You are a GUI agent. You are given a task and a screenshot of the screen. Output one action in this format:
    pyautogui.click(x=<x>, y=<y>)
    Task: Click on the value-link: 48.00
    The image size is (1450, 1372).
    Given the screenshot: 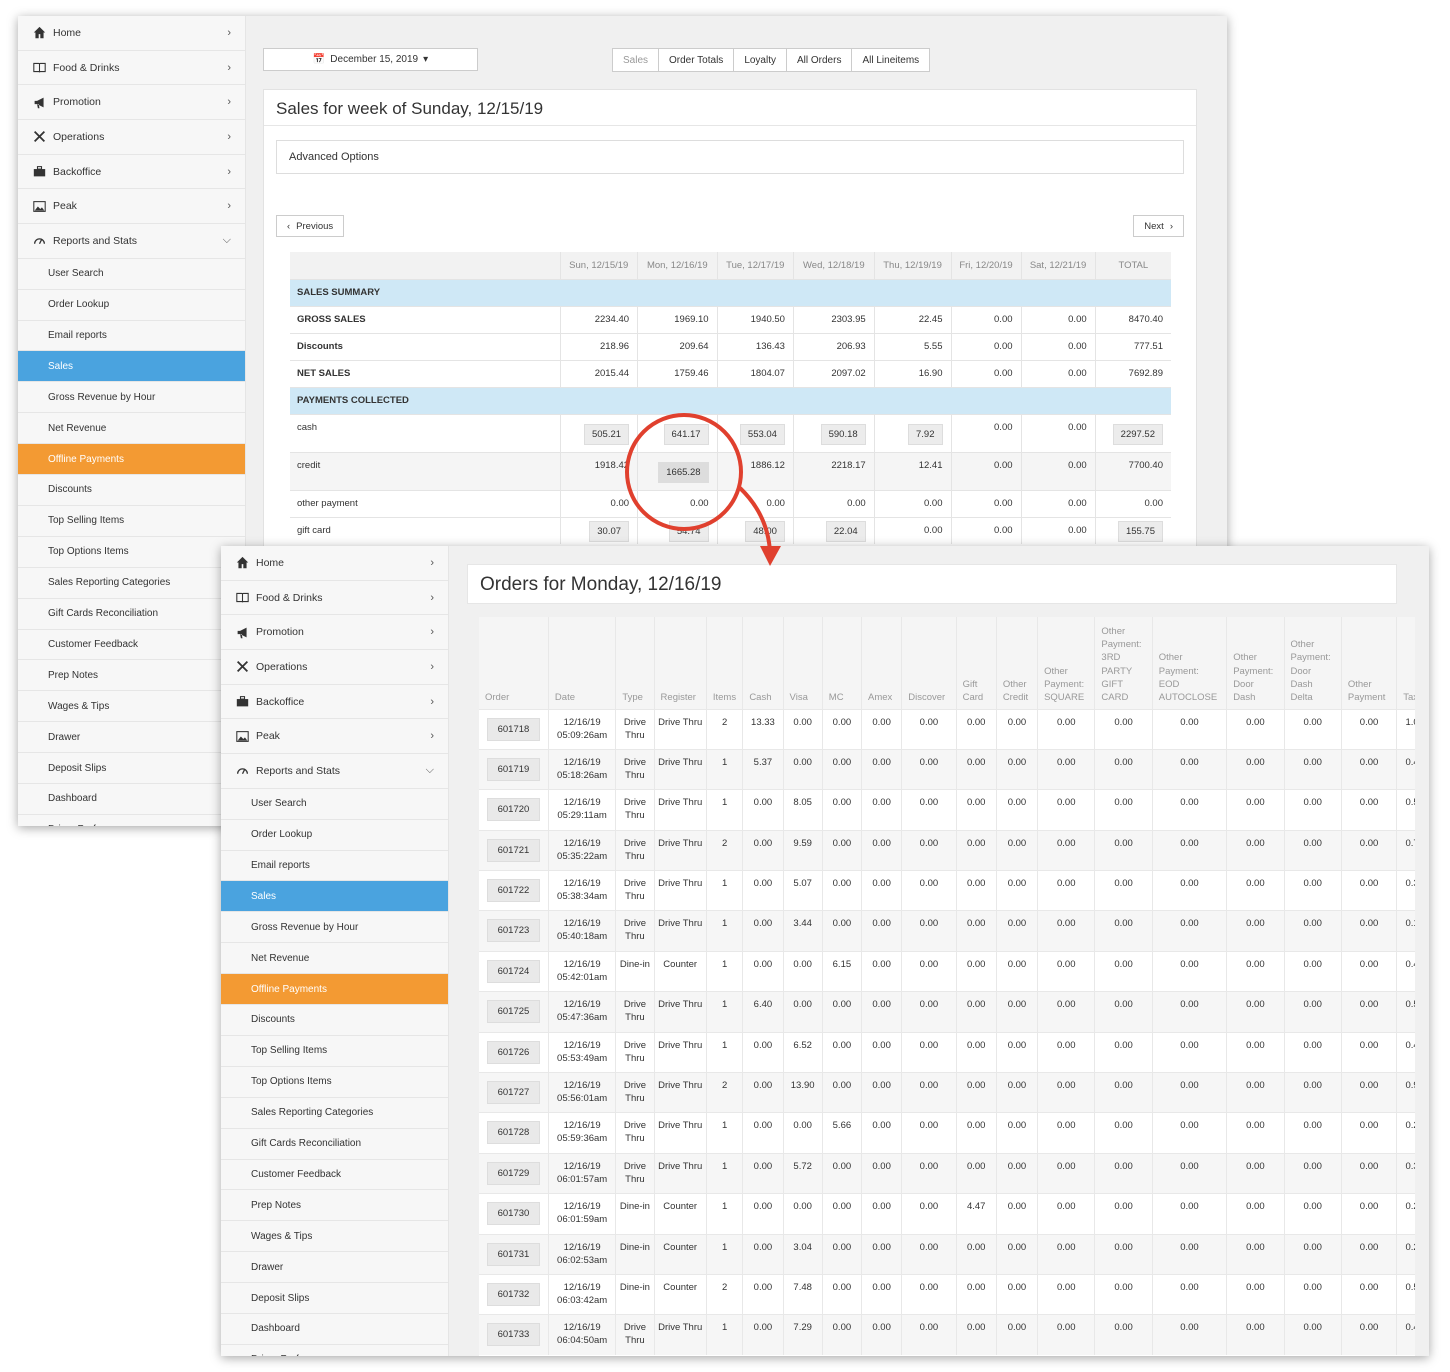 What is the action you would take?
    pyautogui.click(x=765, y=532)
    